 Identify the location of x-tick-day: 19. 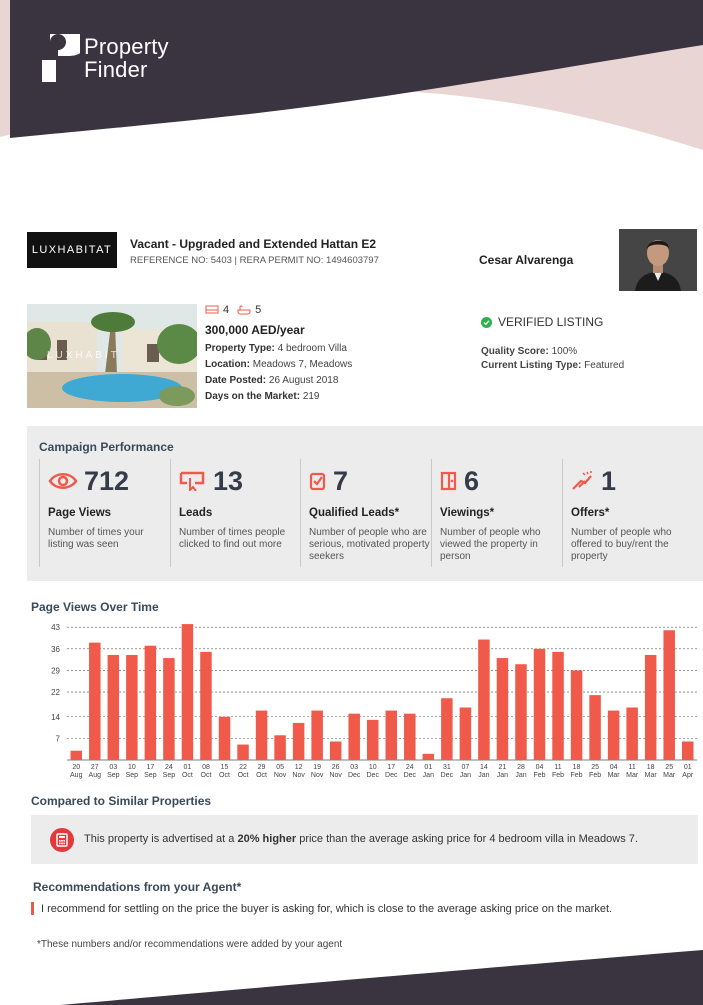
(317, 767).